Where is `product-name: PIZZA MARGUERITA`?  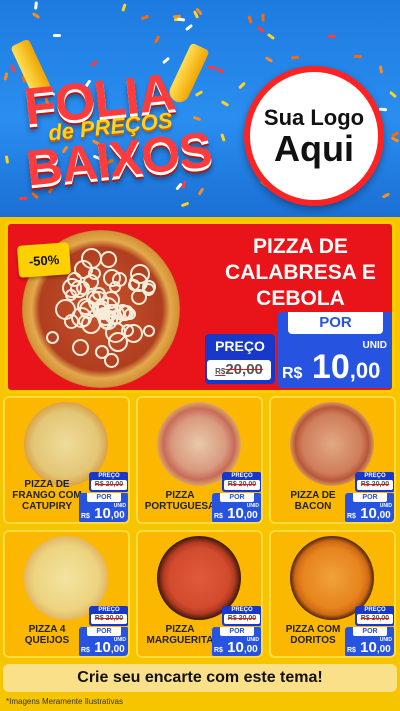 product-name: PIZZA MARGUERITA is located at coordinates (180, 635).